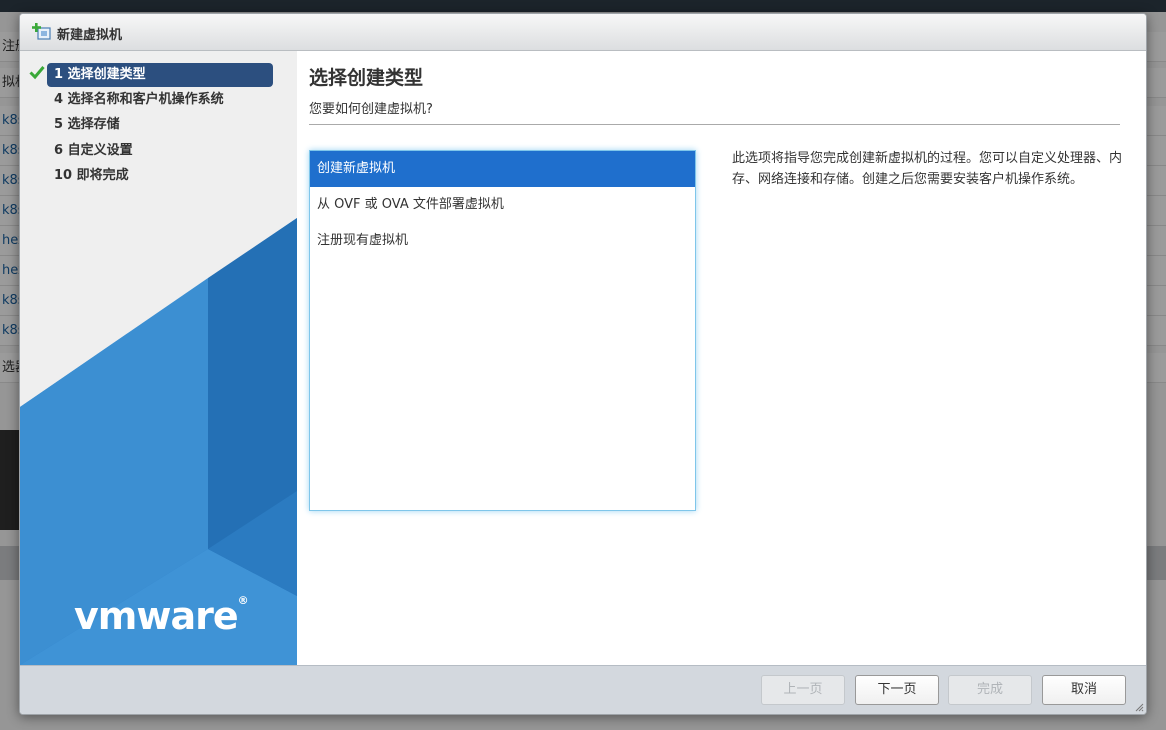 This screenshot has height=730, width=1166. I want to click on previous-button: 上一页, so click(803, 690).